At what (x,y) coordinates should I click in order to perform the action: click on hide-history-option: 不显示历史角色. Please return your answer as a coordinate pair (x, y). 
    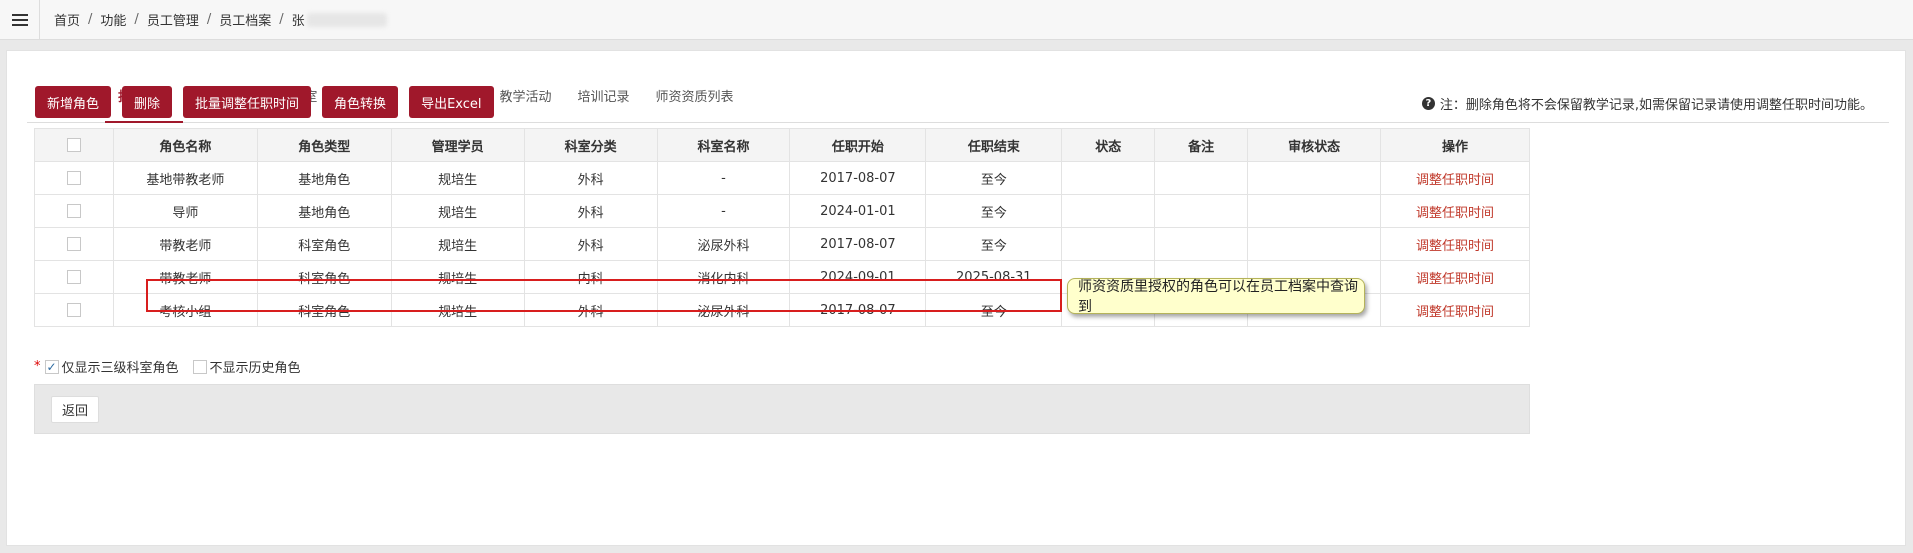
    Looking at the image, I should click on (246, 366).